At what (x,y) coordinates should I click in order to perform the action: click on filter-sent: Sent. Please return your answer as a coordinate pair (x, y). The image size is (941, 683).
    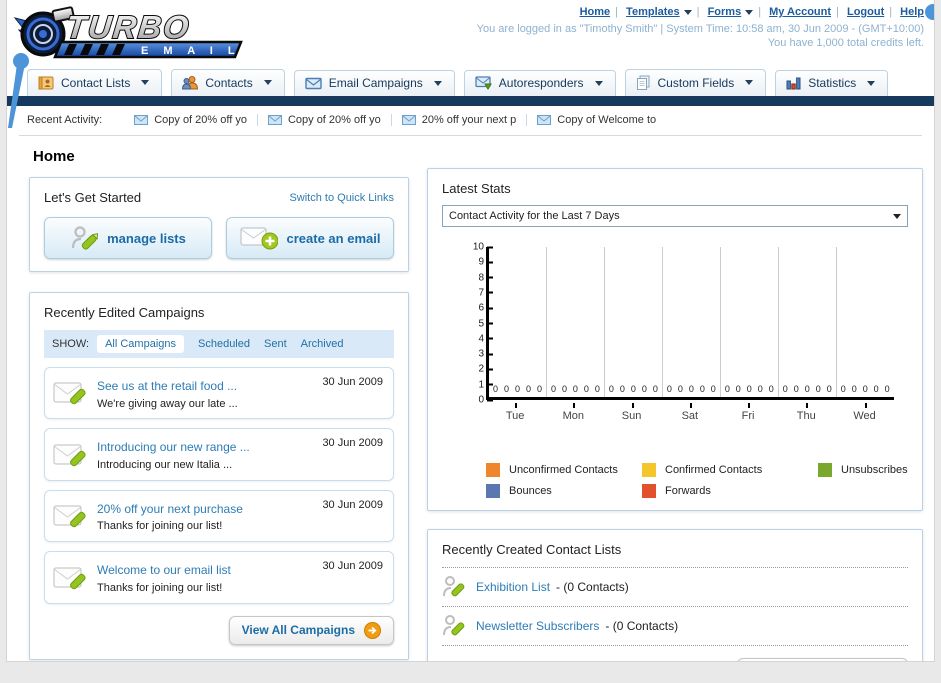
    Looking at the image, I should click on (275, 344).